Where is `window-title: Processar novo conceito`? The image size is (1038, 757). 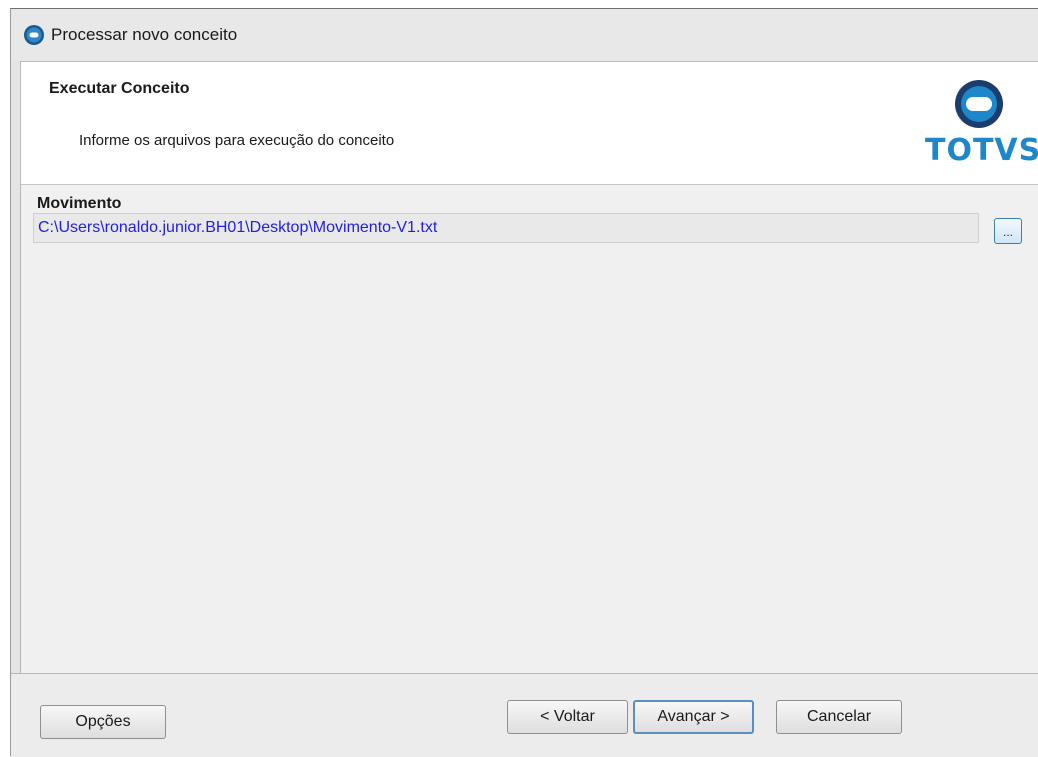
window-title: Processar novo conceito is located at coordinates (144, 34).